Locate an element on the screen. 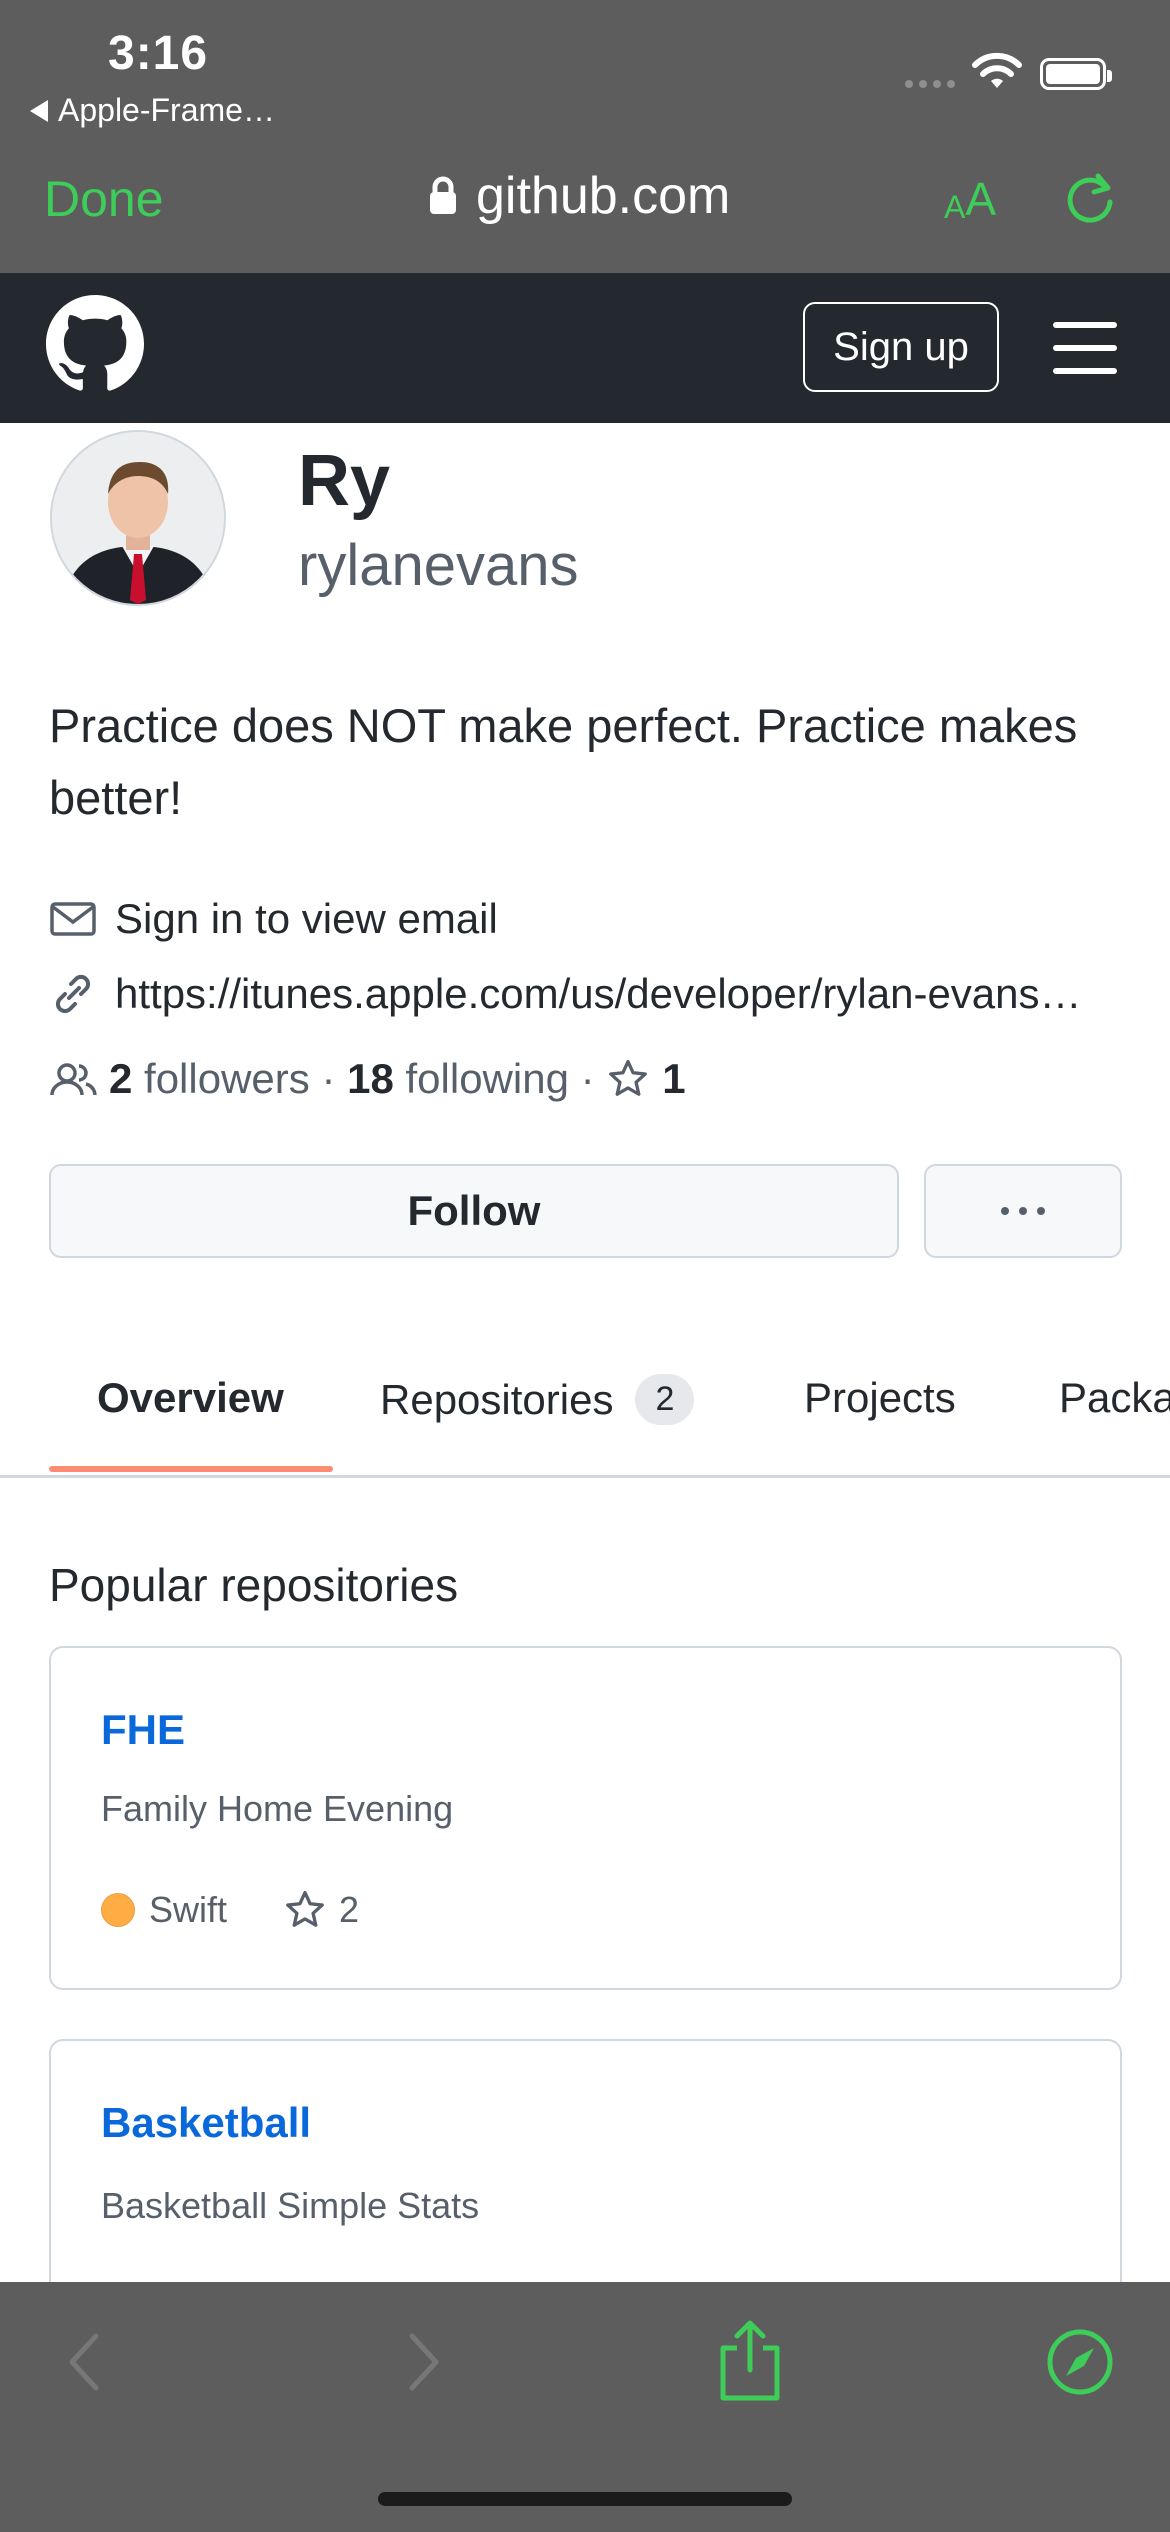 Image resolution: width=1170 pixels, height=2532 pixels. forward-icon is located at coordinates (422, 2362).